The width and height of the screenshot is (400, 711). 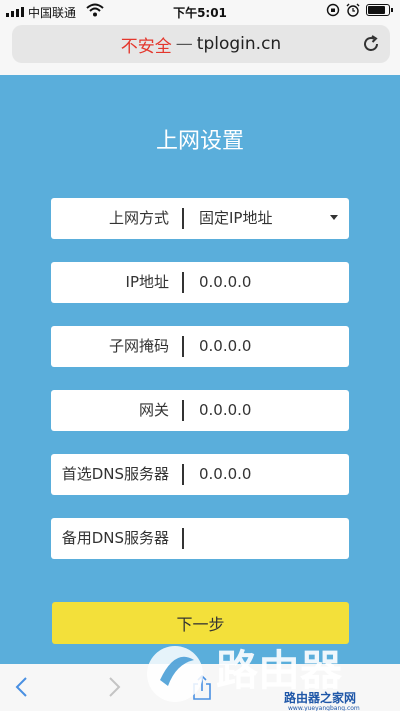 I want to click on next-step-button: 下一步, so click(x=200, y=623).